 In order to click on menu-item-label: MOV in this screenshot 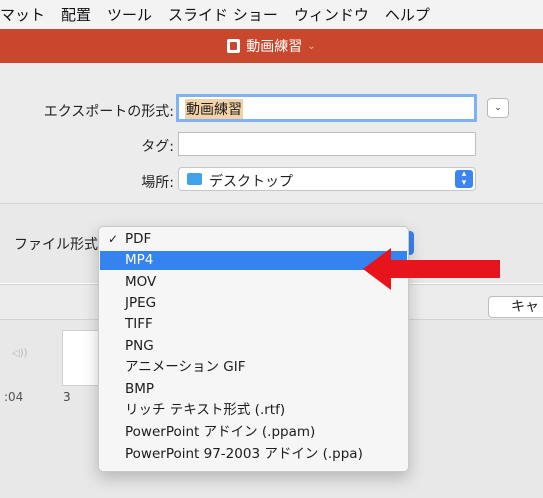, I will do `click(141, 282)`.